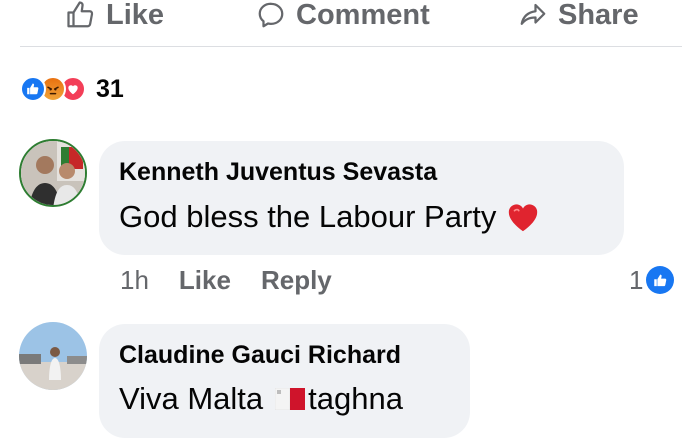 The width and height of the screenshot is (700, 441). Describe the element at coordinates (134, 280) in the screenshot. I see `comment-time: 1h` at that location.